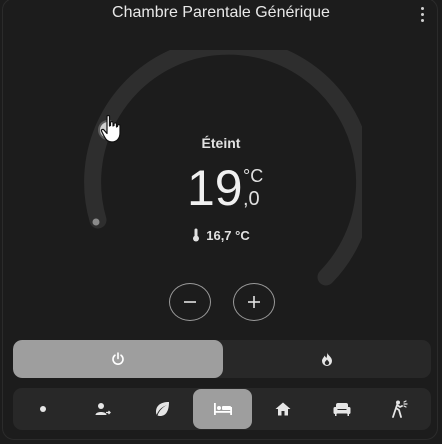 This screenshot has height=444, width=442. I want to click on mode-heat-button, so click(327, 359).